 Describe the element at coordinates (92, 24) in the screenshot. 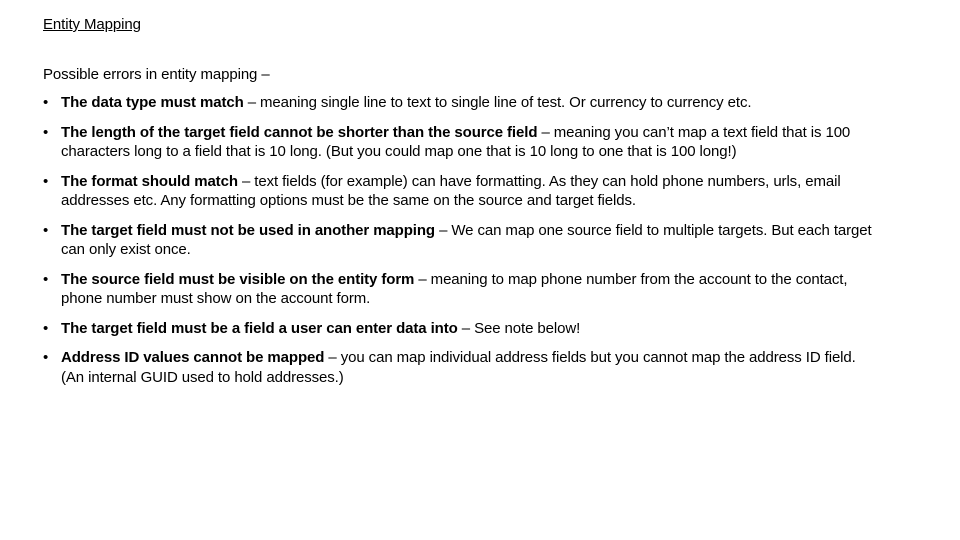

I see `slide-title: Entity Mapping` at that location.